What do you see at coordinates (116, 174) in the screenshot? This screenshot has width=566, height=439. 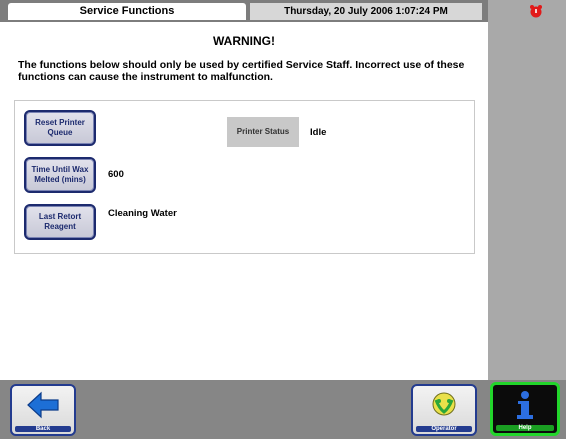 I see `time-until-wax-melted-value: 600` at bounding box center [116, 174].